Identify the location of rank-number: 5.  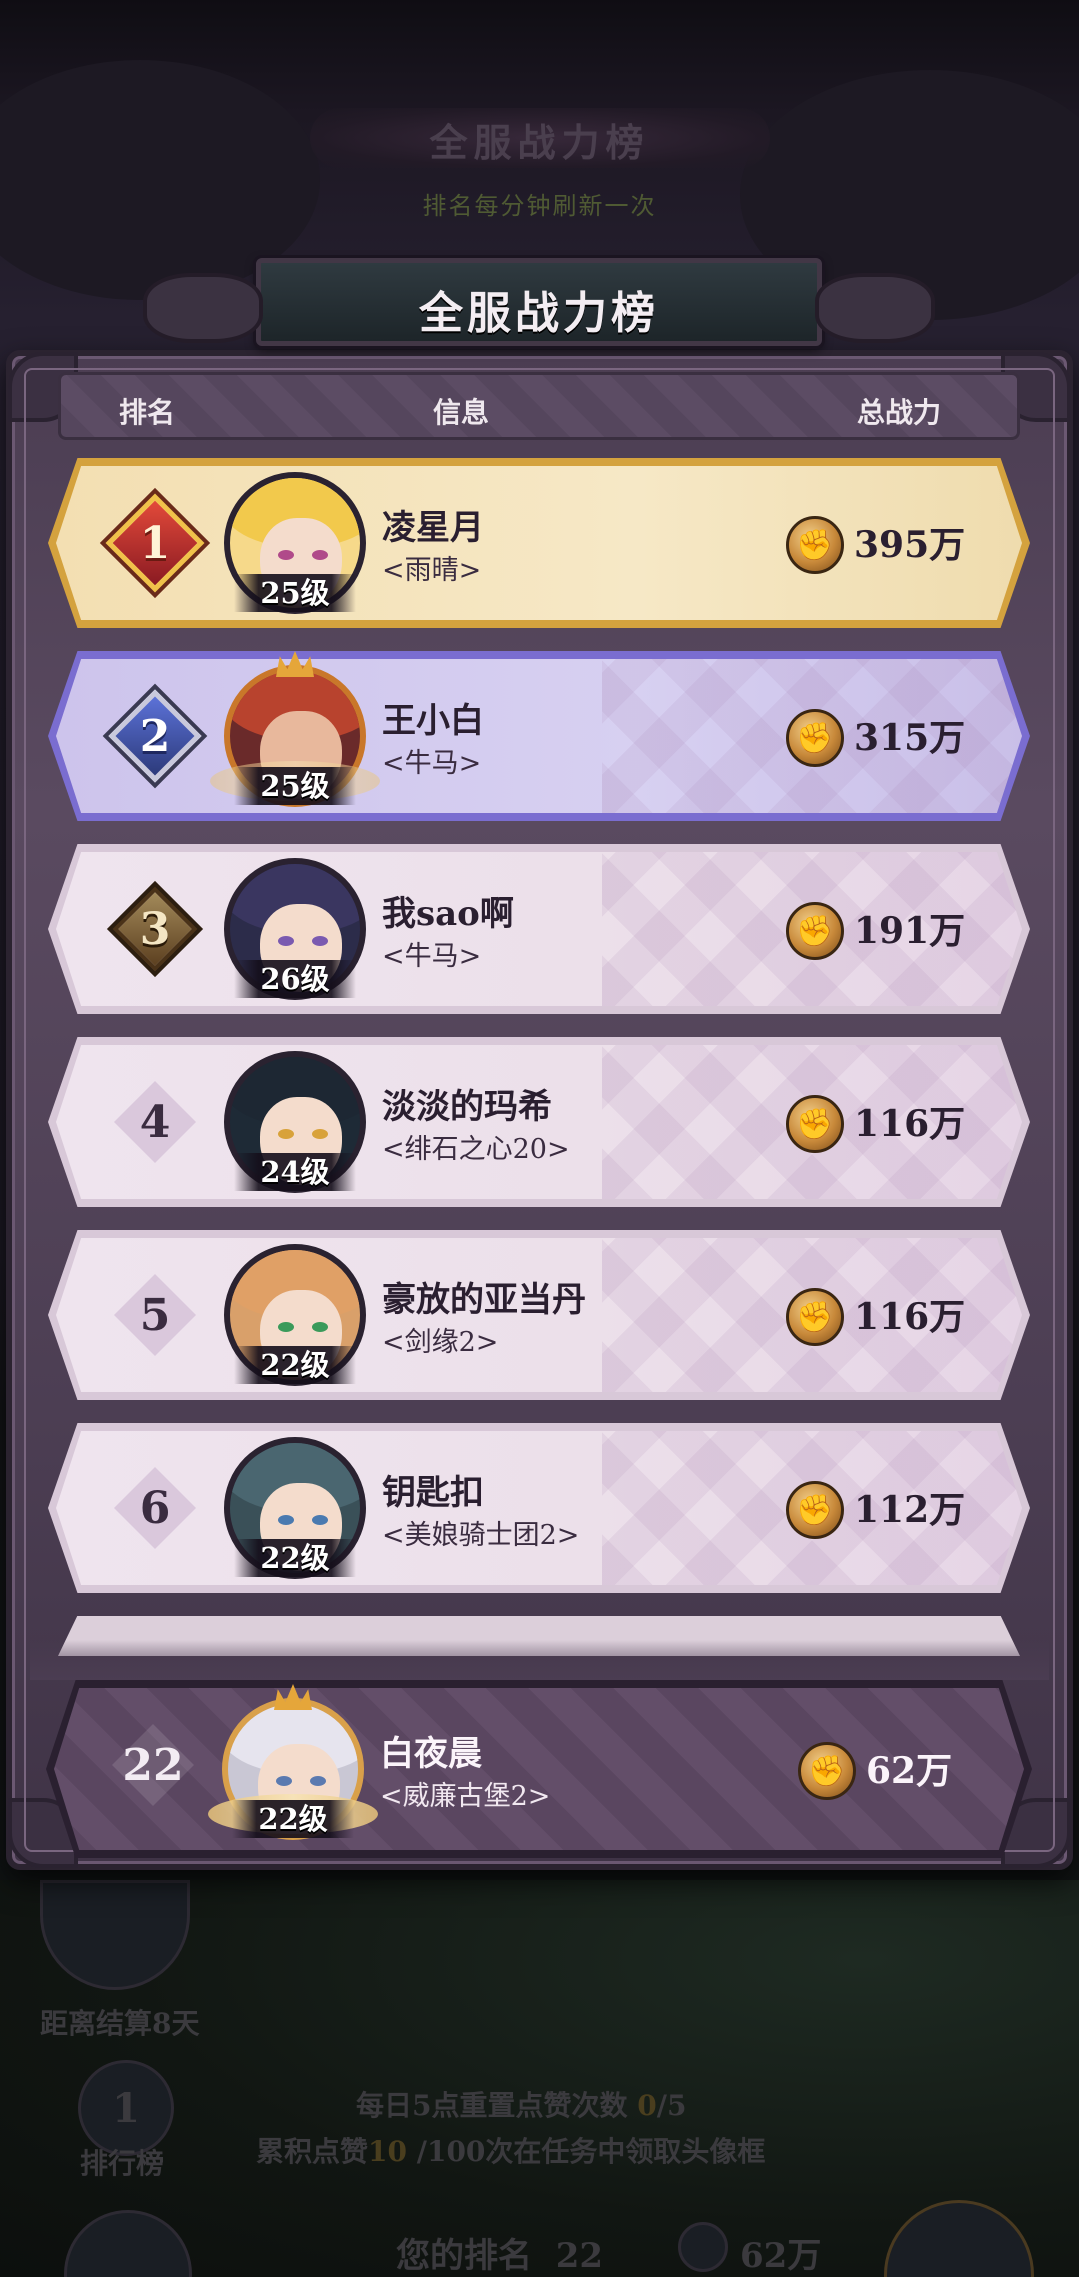
(155, 1315).